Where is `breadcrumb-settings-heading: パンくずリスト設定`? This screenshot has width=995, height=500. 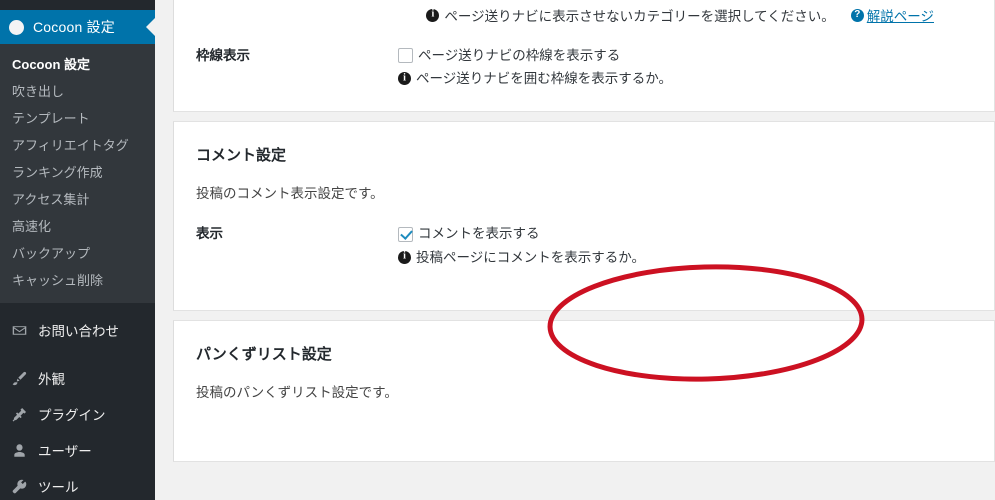 breadcrumb-settings-heading: パンくずリスト設定 is located at coordinates (264, 354).